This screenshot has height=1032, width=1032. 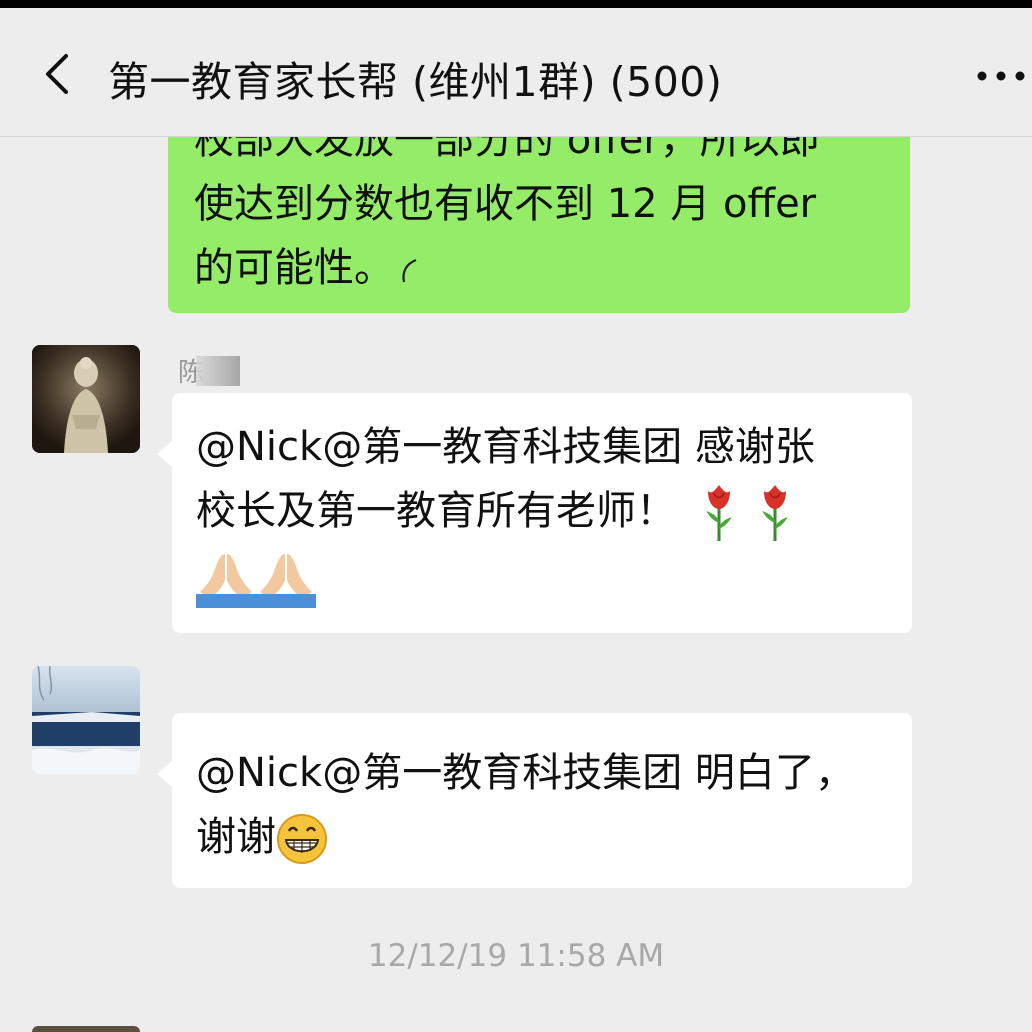 I want to click on loading-spinner-icon, so click(x=409, y=270).